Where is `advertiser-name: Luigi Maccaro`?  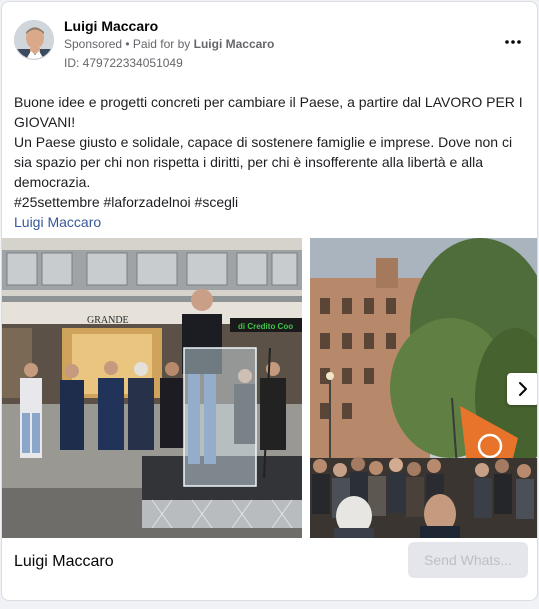 advertiser-name: Luigi Maccaro is located at coordinates (111, 26).